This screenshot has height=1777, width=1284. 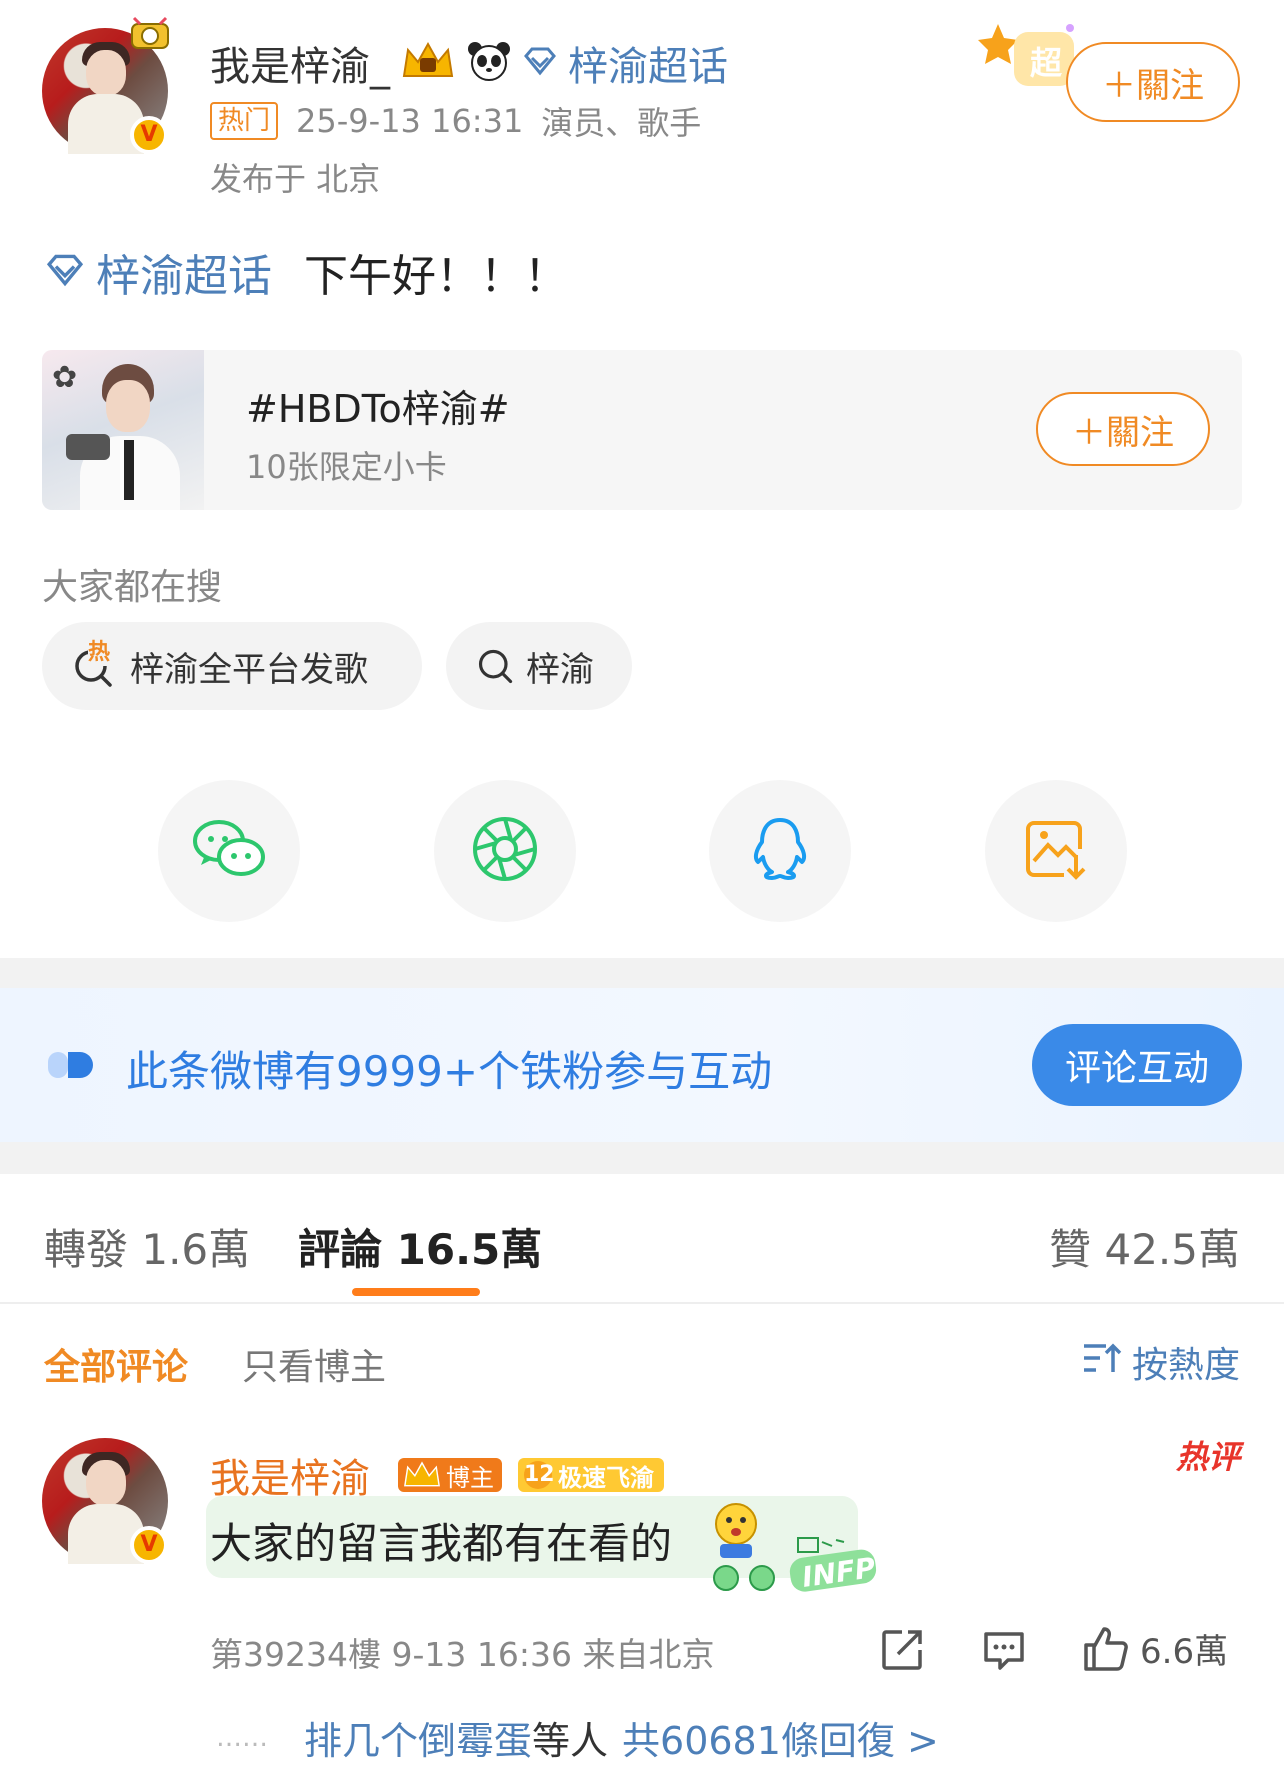 I want to click on filter-all-comments: 全部评论, so click(x=116, y=1364).